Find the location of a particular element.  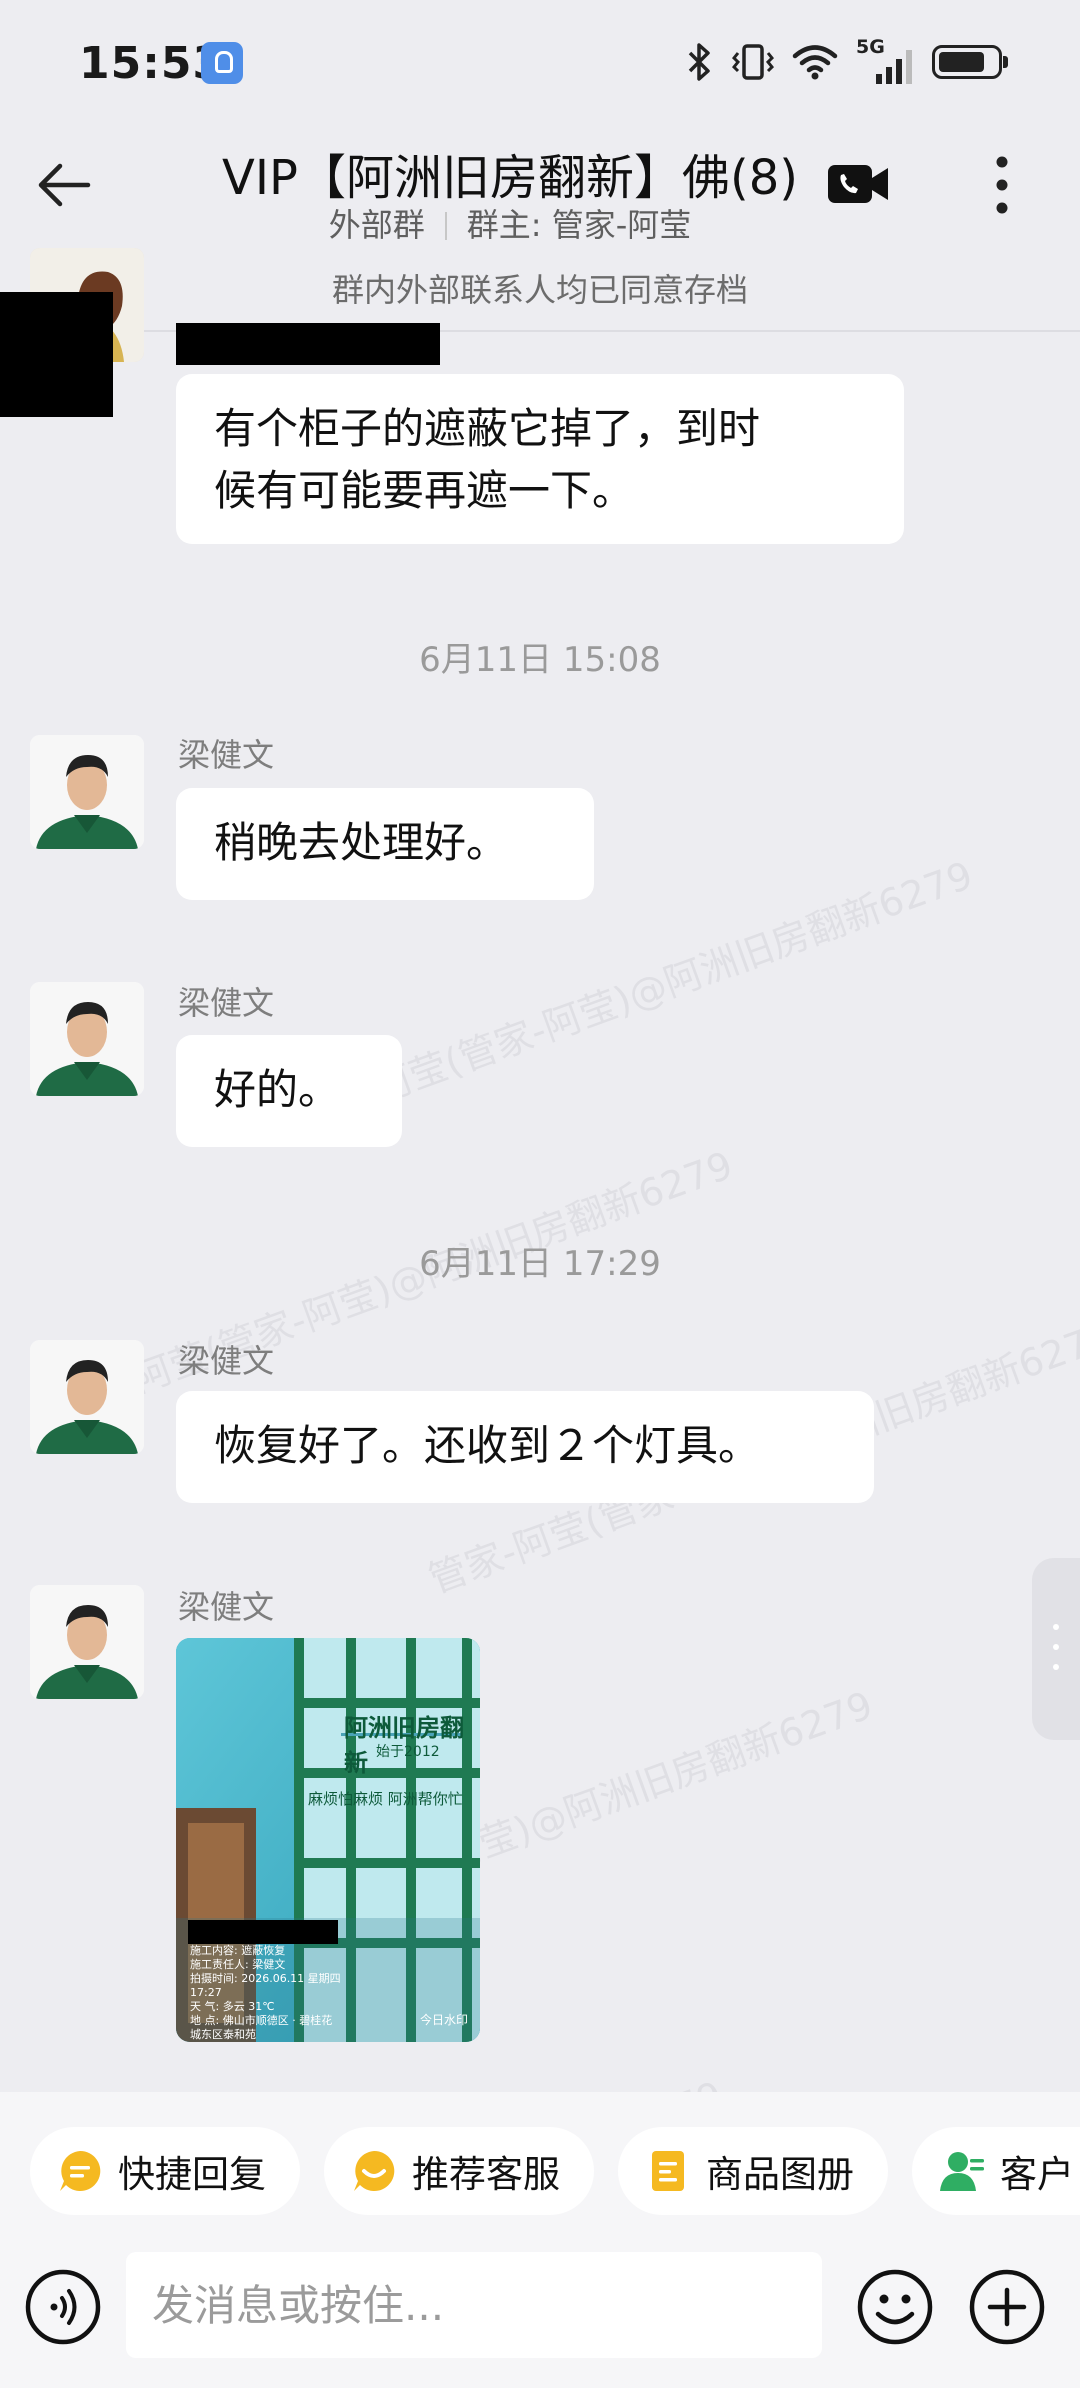

recommend-service-chip: 推荐客服 is located at coordinates (459, 2171).